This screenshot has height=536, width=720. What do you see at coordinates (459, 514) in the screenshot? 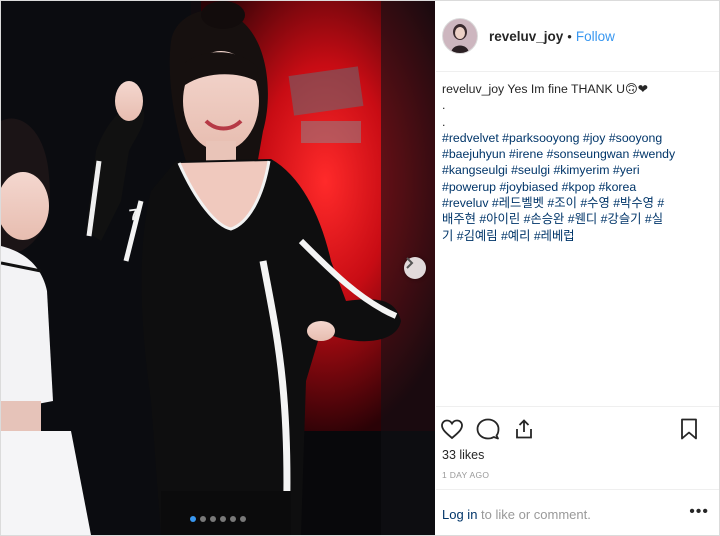
I see `login-link: Log in` at bounding box center [459, 514].